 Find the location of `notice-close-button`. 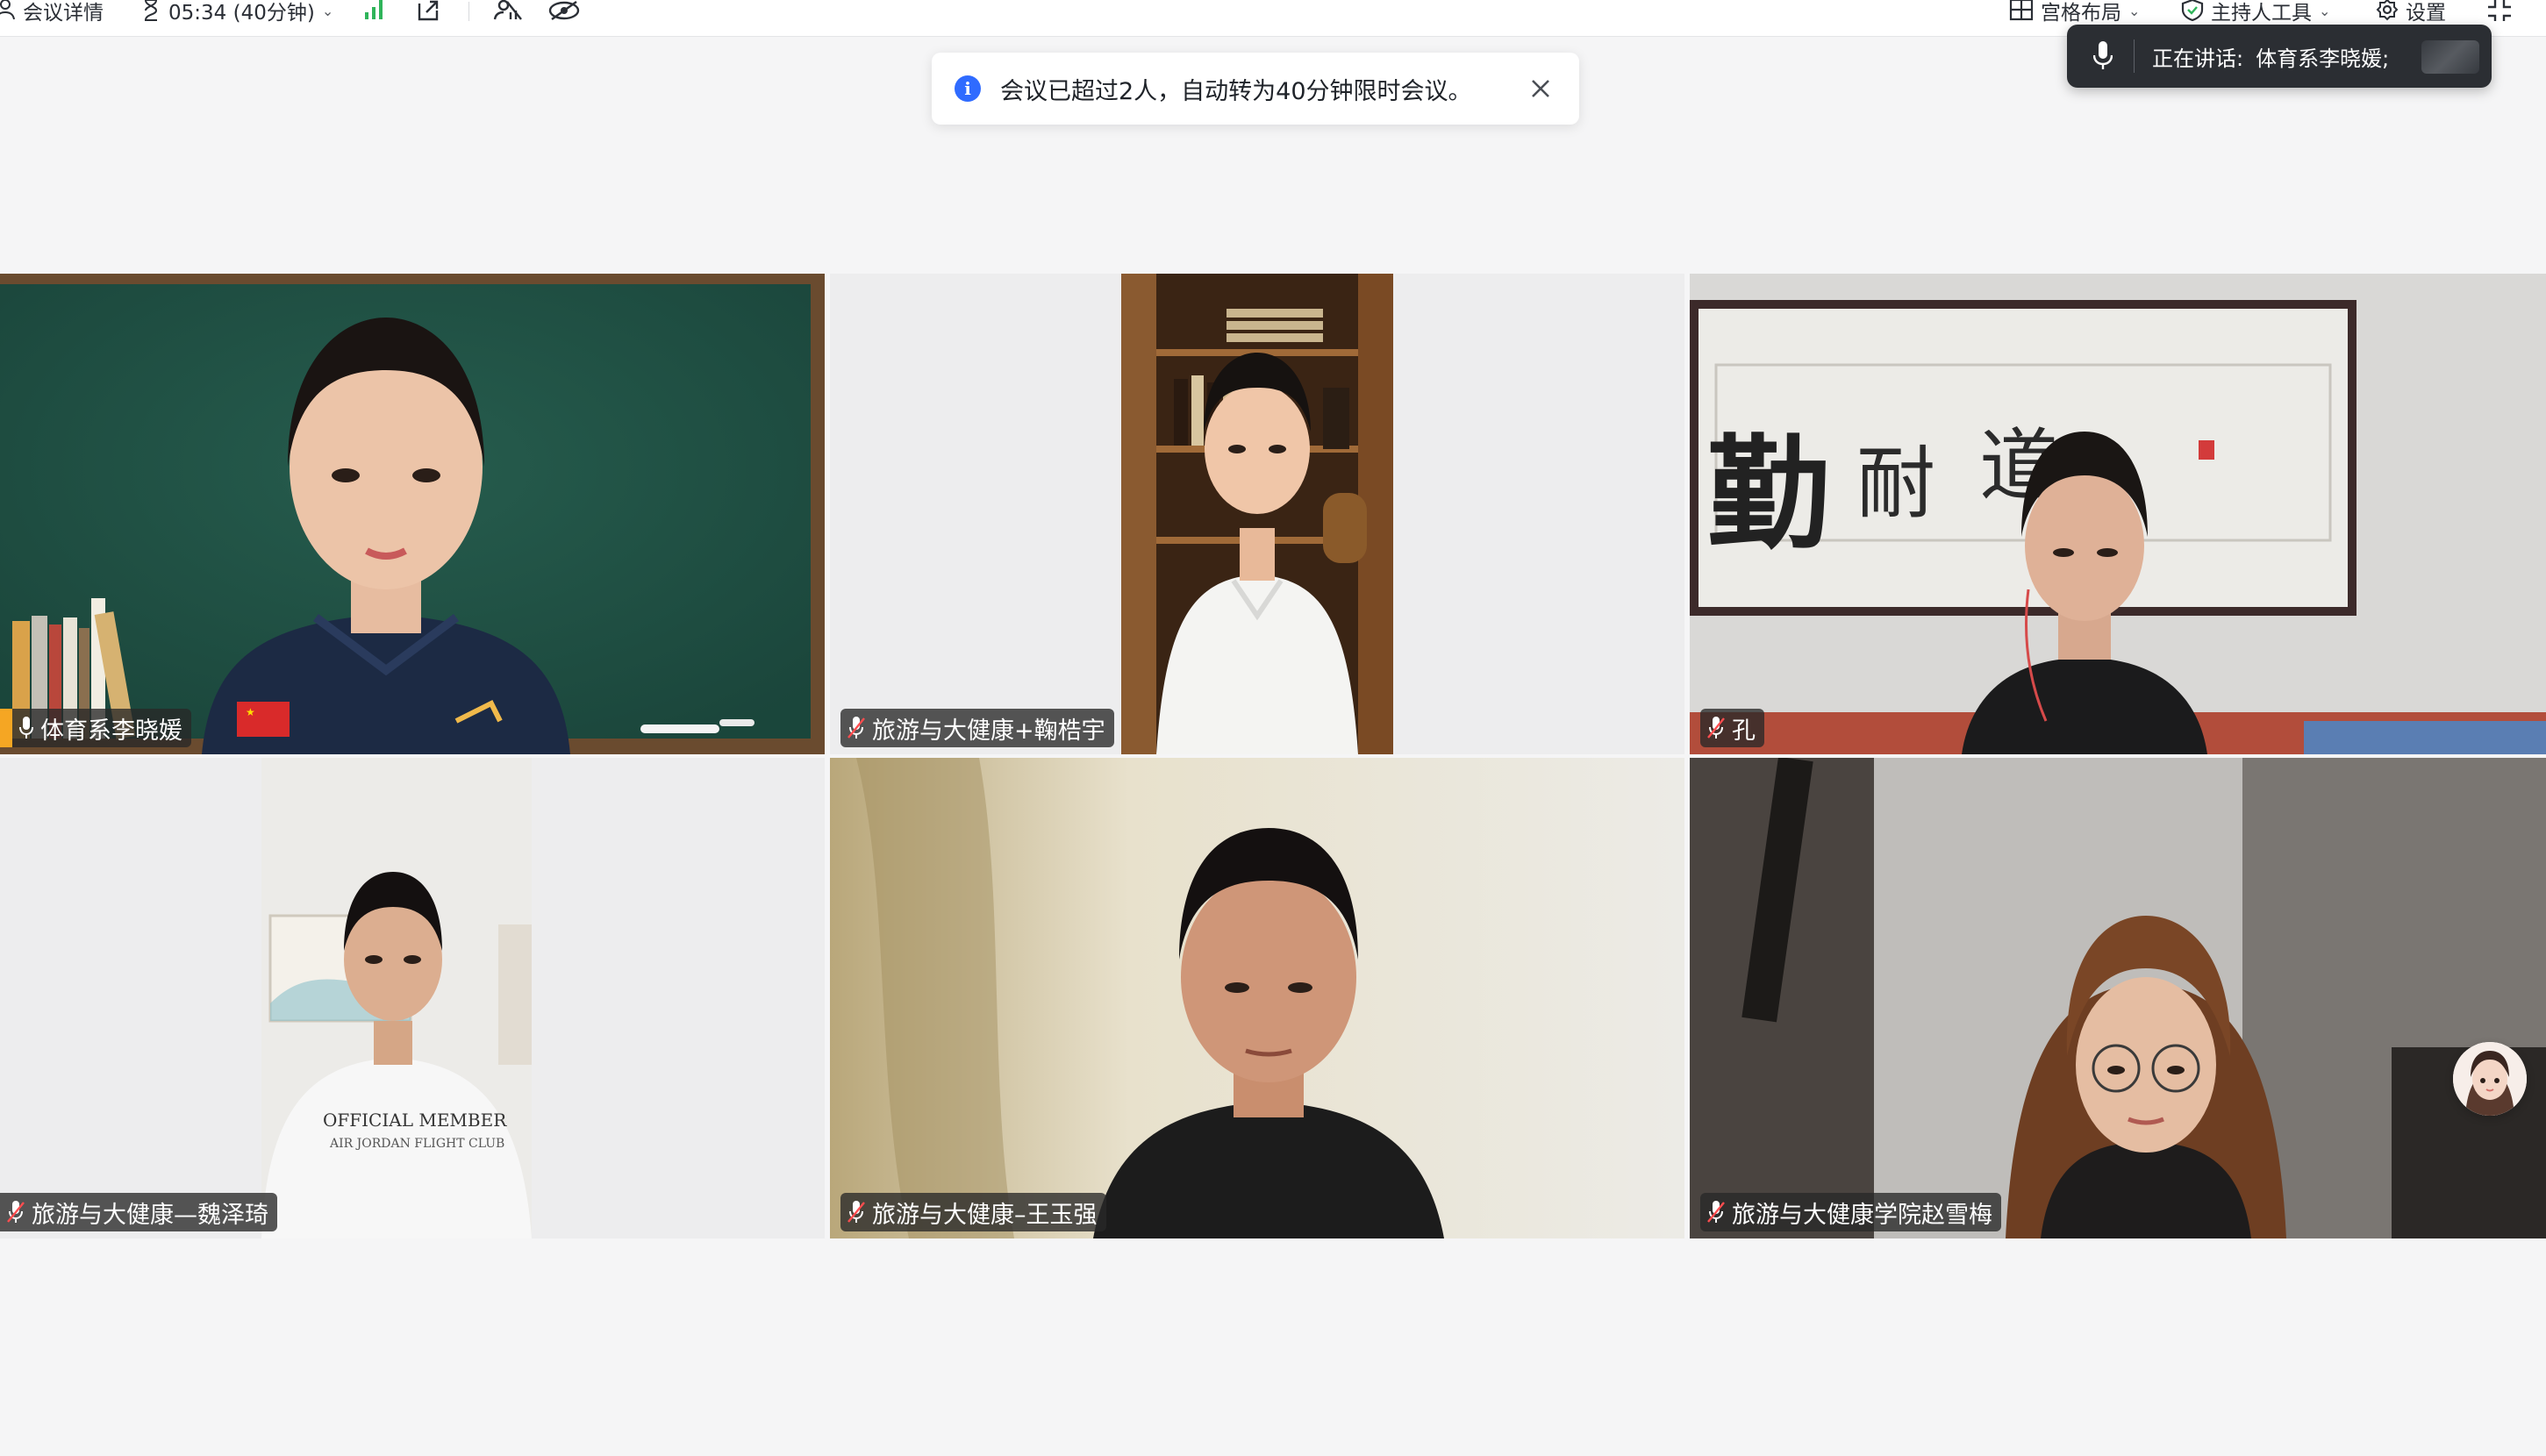

notice-close-button is located at coordinates (1540, 88).